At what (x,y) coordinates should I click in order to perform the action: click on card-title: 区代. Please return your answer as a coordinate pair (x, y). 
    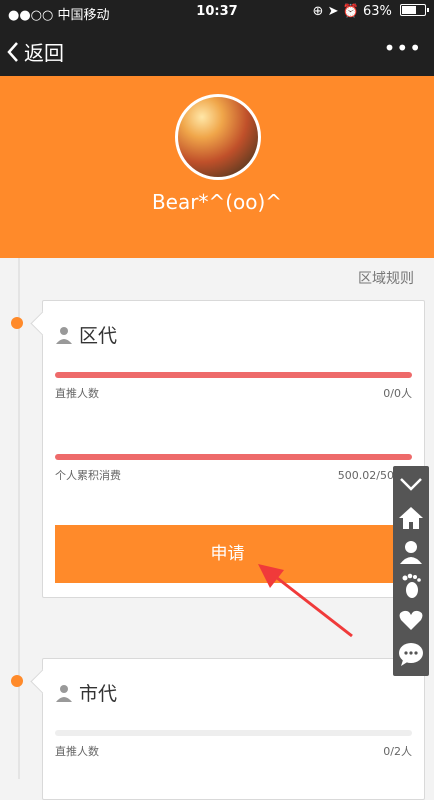
    Looking at the image, I should click on (86, 334).